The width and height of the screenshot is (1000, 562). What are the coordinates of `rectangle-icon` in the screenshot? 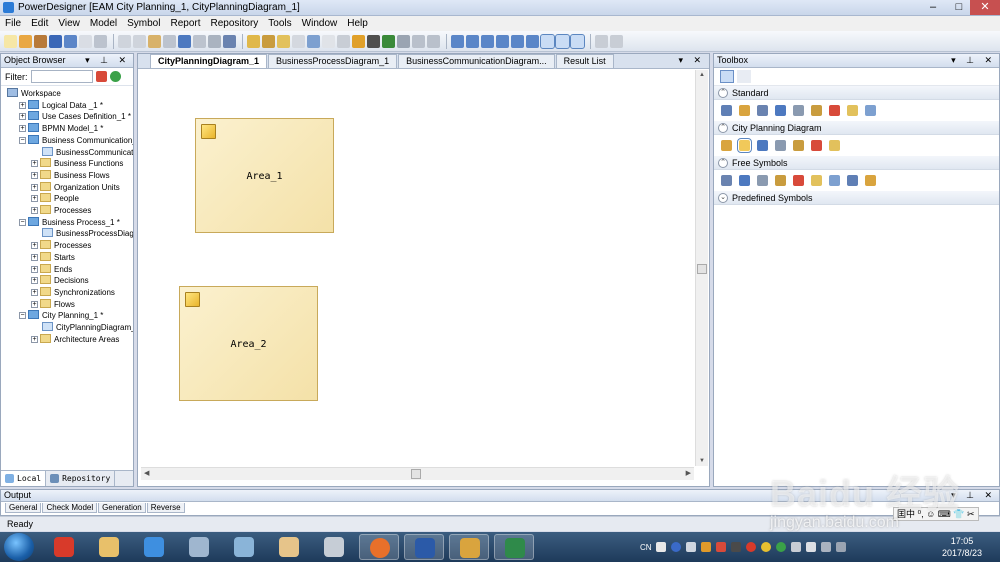 It's located at (798, 180).